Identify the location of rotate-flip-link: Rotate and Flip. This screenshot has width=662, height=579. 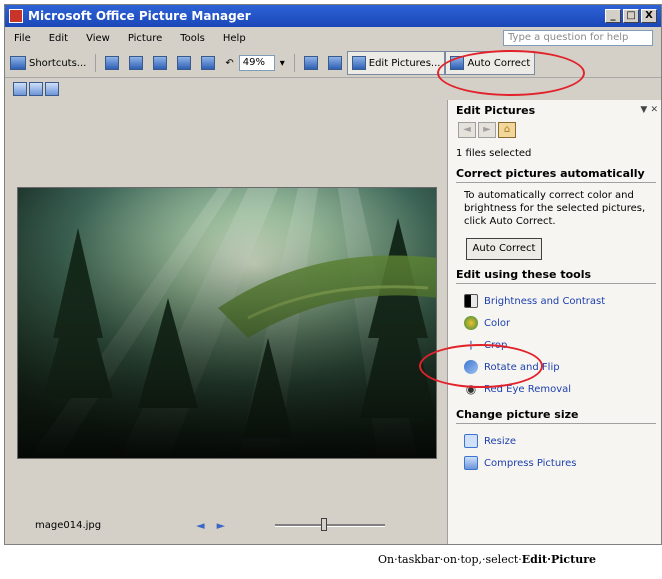
(560, 367).